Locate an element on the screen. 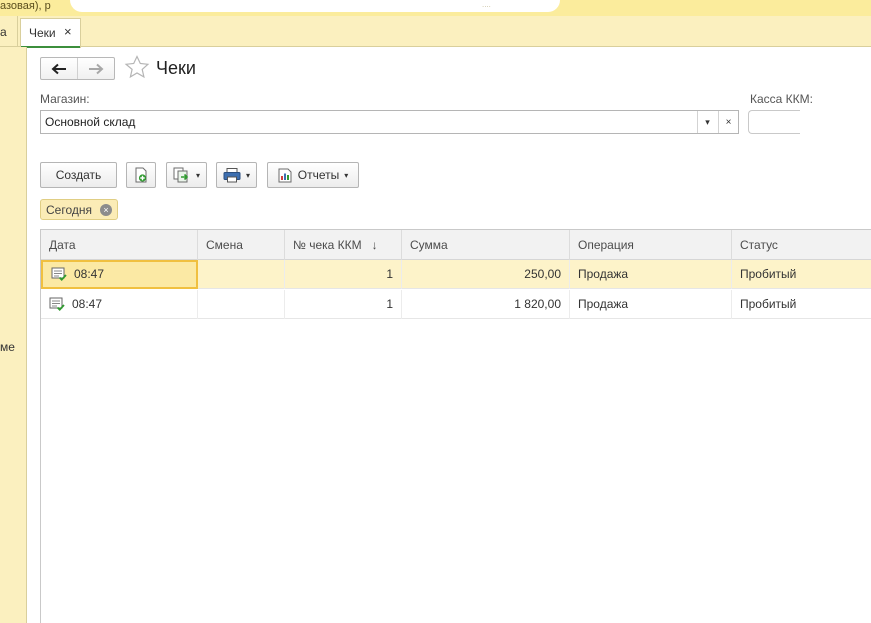 The width and height of the screenshot is (871, 623). left-panel: ме is located at coordinates (13, 335).